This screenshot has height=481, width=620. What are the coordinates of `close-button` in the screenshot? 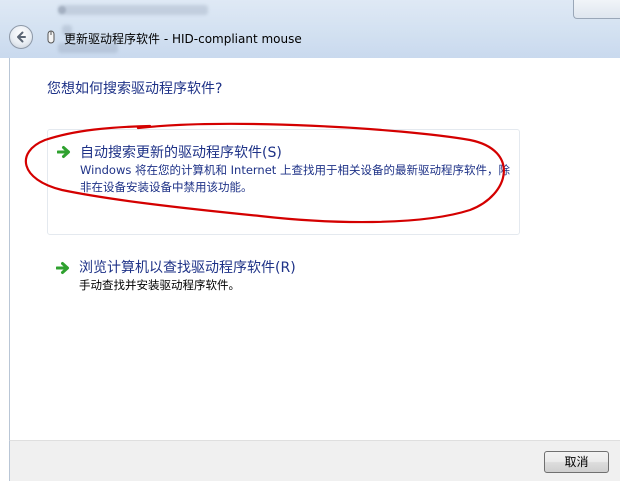 It's located at (596, 9).